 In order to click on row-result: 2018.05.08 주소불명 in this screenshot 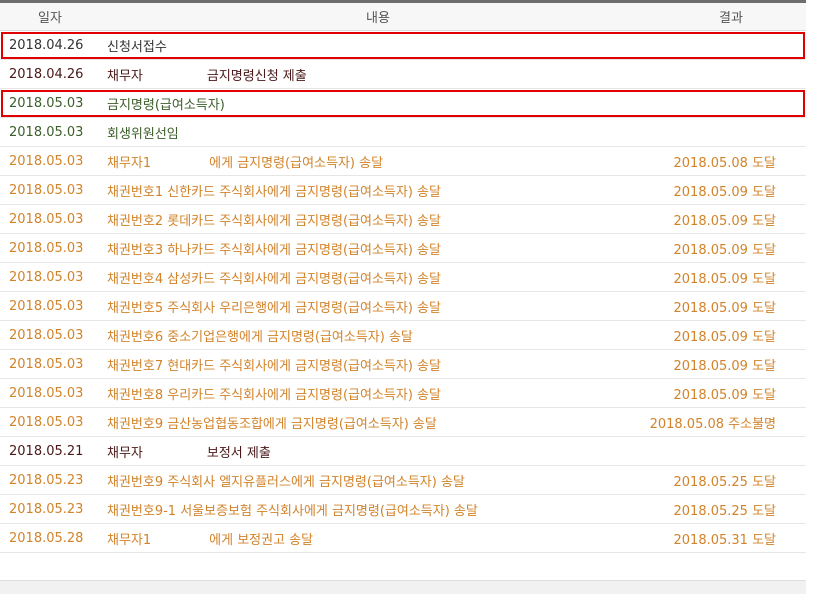, I will do `click(712, 424)`.